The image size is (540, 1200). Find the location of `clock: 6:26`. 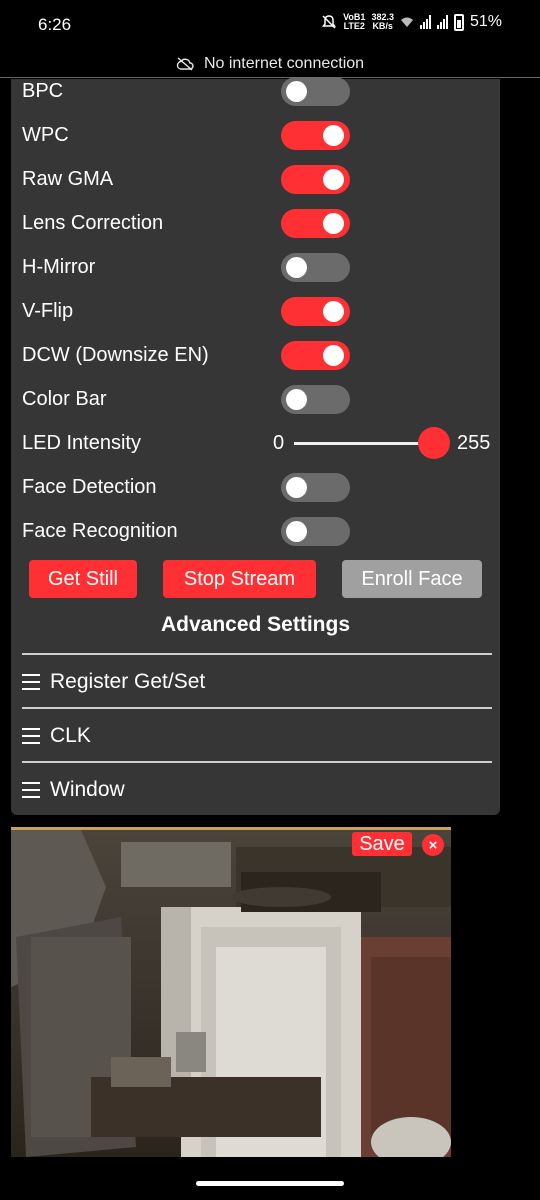

clock: 6:26 is located at coordinates (55, 24).